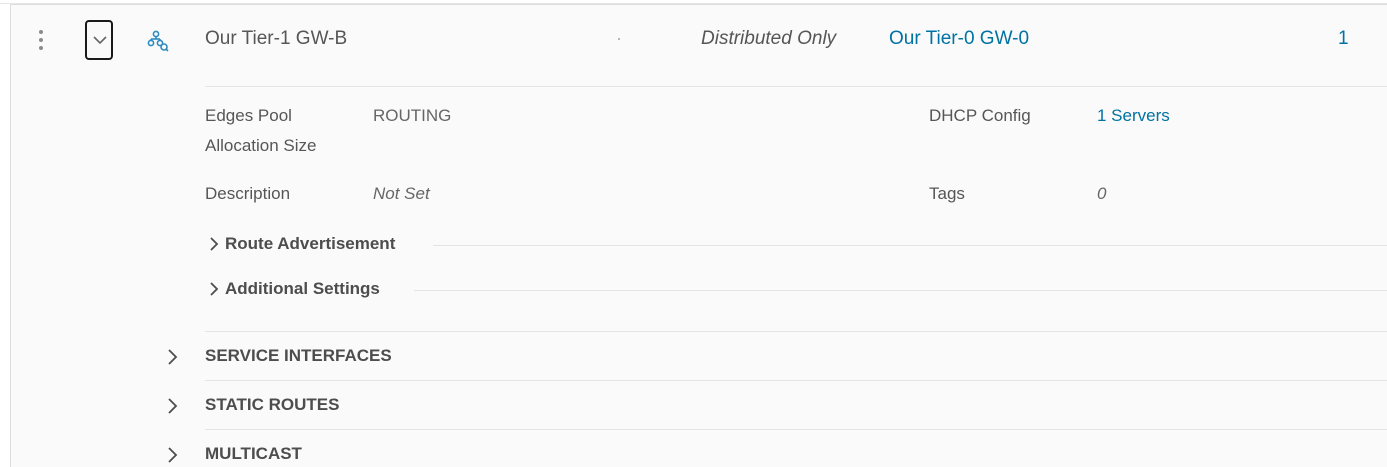 The width and height of the screenshot is (1387, 467). What do you see at coordinates (302, 288) in the screenshot?
I see `additional-settings-label: Additional Settings` at bounding box center [302, 288].